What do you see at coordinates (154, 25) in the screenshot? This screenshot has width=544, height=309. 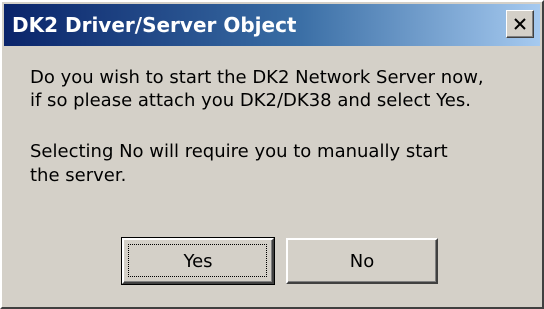 I see `window-title: DK2 Driver/Server Object` at bounding box center [154, 25].